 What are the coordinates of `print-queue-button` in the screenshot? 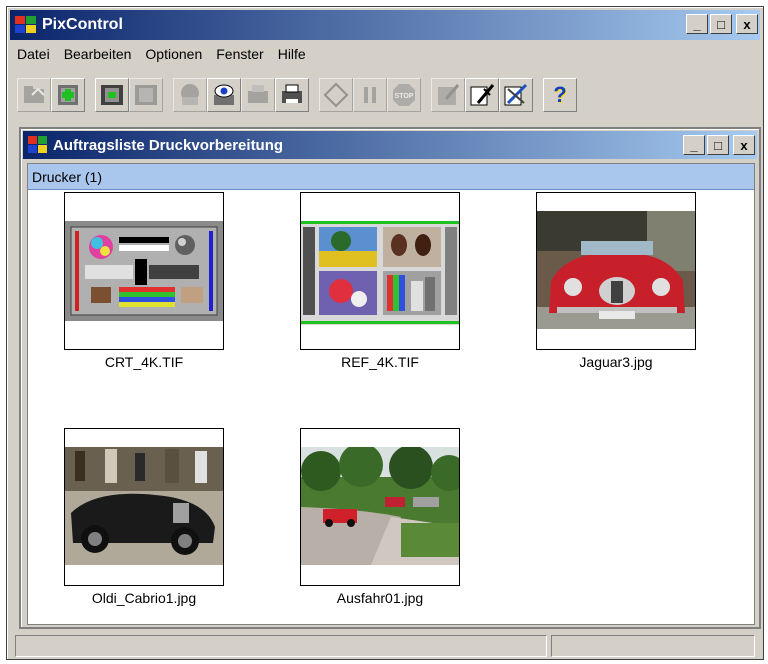 It's located at (292, 95).